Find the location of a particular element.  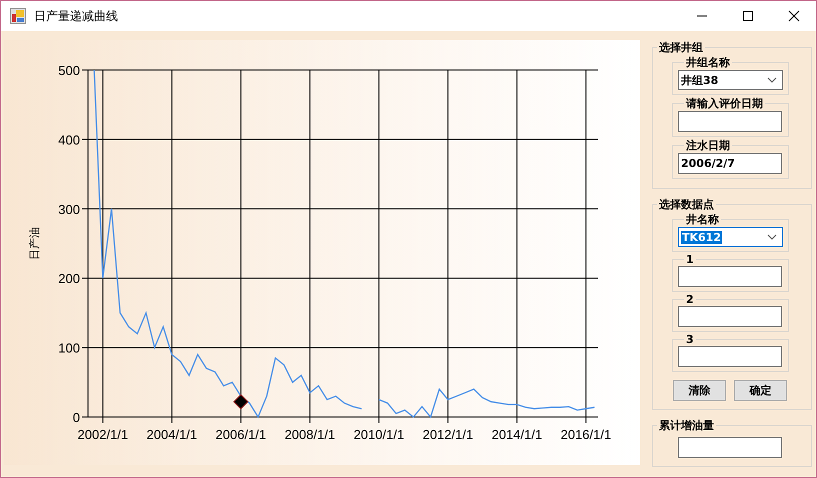

input-field: 2006/2/7 is located at coordinates (730, 163).